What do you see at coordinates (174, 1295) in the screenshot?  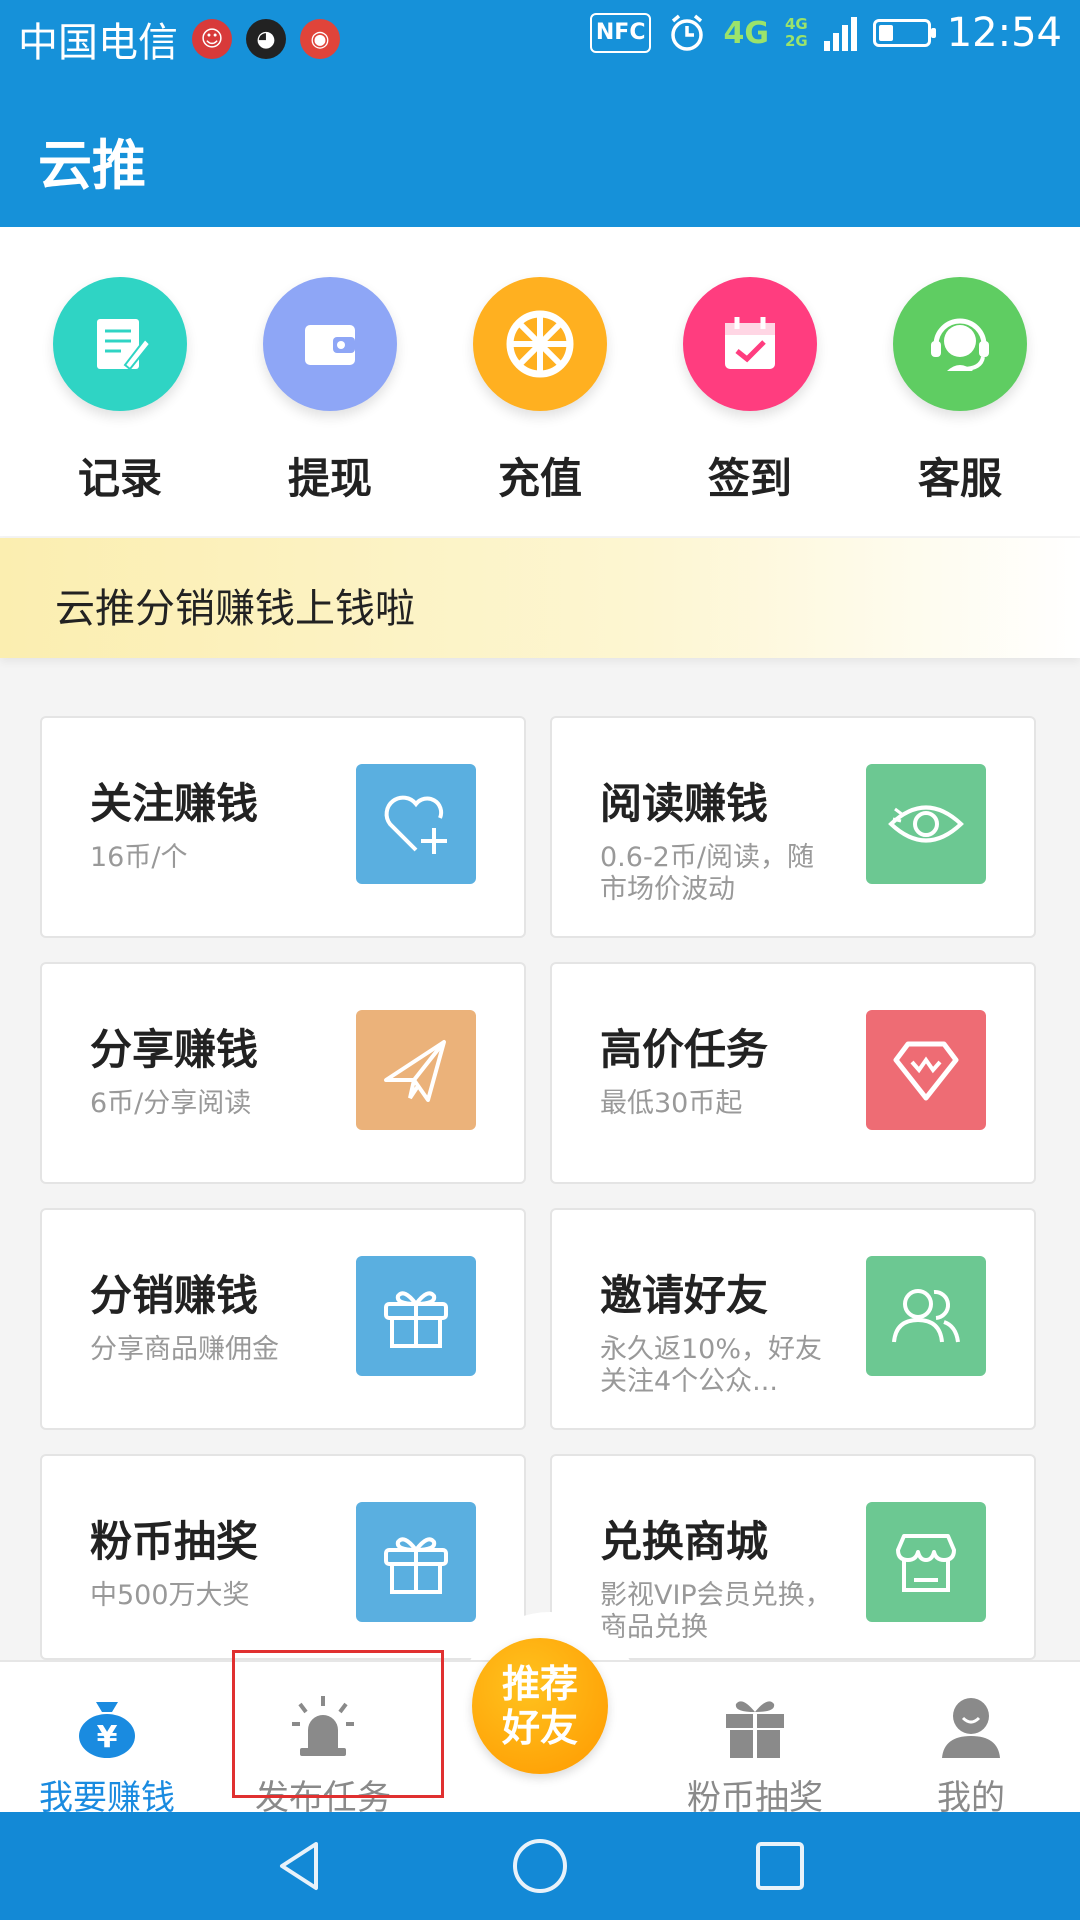 I see `task-title: 分销赚钱` at bounding box center [174, 1295].